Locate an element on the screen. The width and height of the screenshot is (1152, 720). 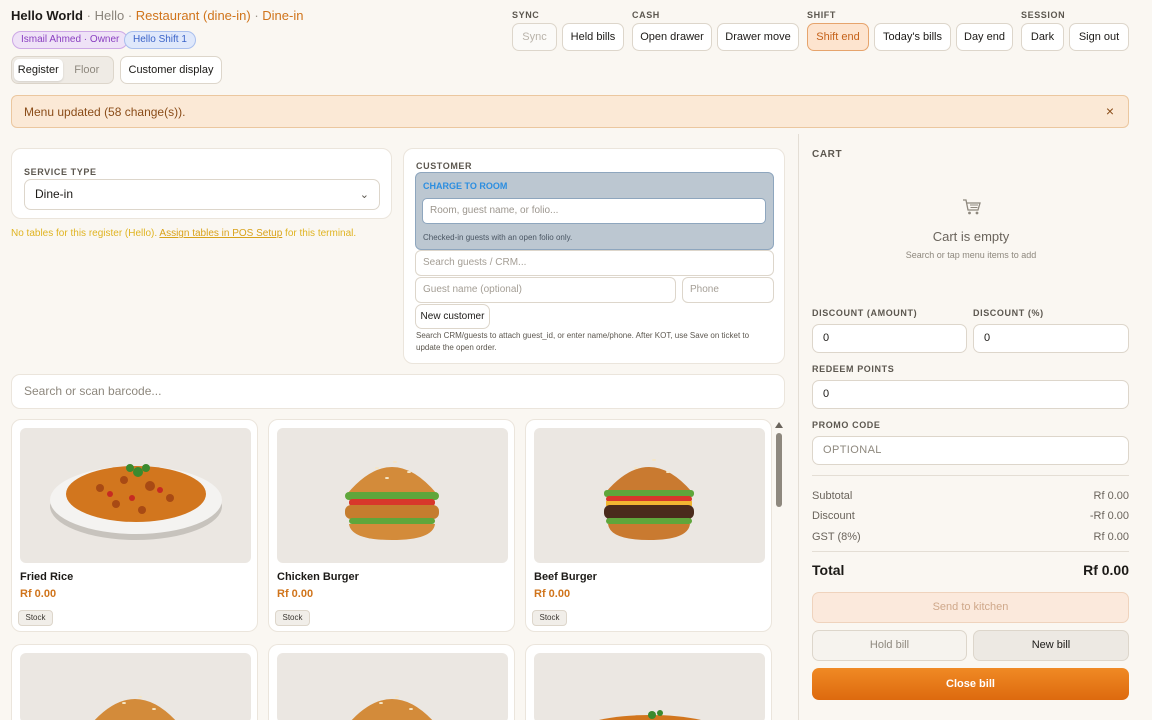
redeem-points-label: REDEEM POINTS is located at coordinates (853, 369).